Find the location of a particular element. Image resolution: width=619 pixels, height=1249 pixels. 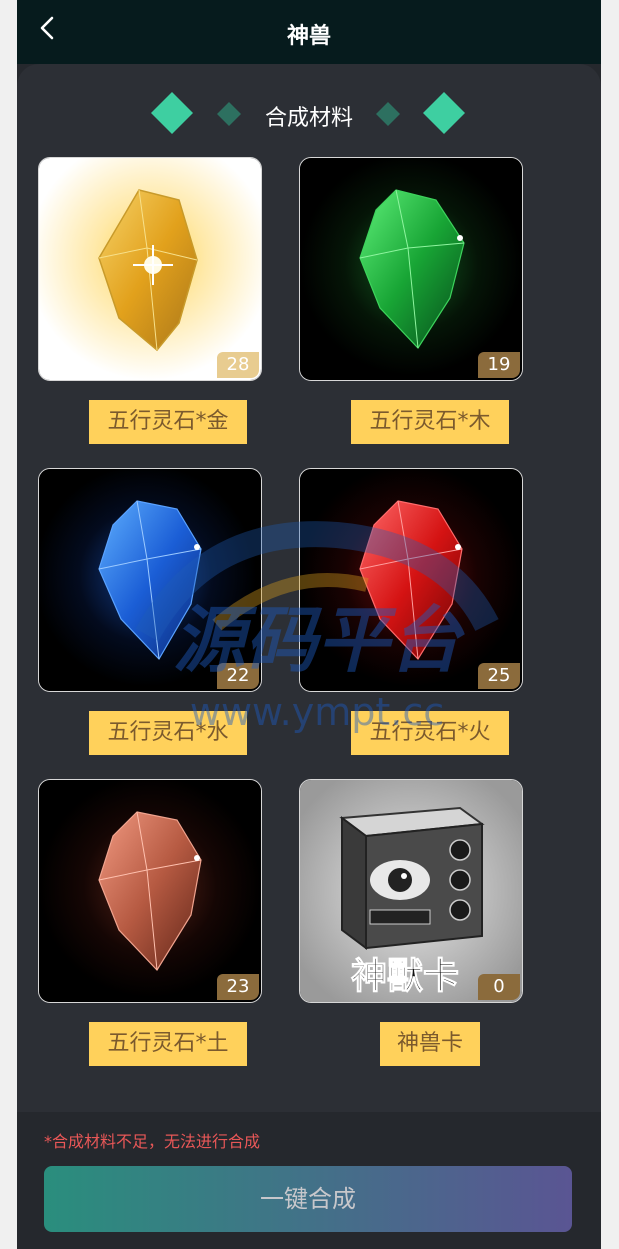

material-label: 五行灵石*金 is located at coordinates (168, 422).